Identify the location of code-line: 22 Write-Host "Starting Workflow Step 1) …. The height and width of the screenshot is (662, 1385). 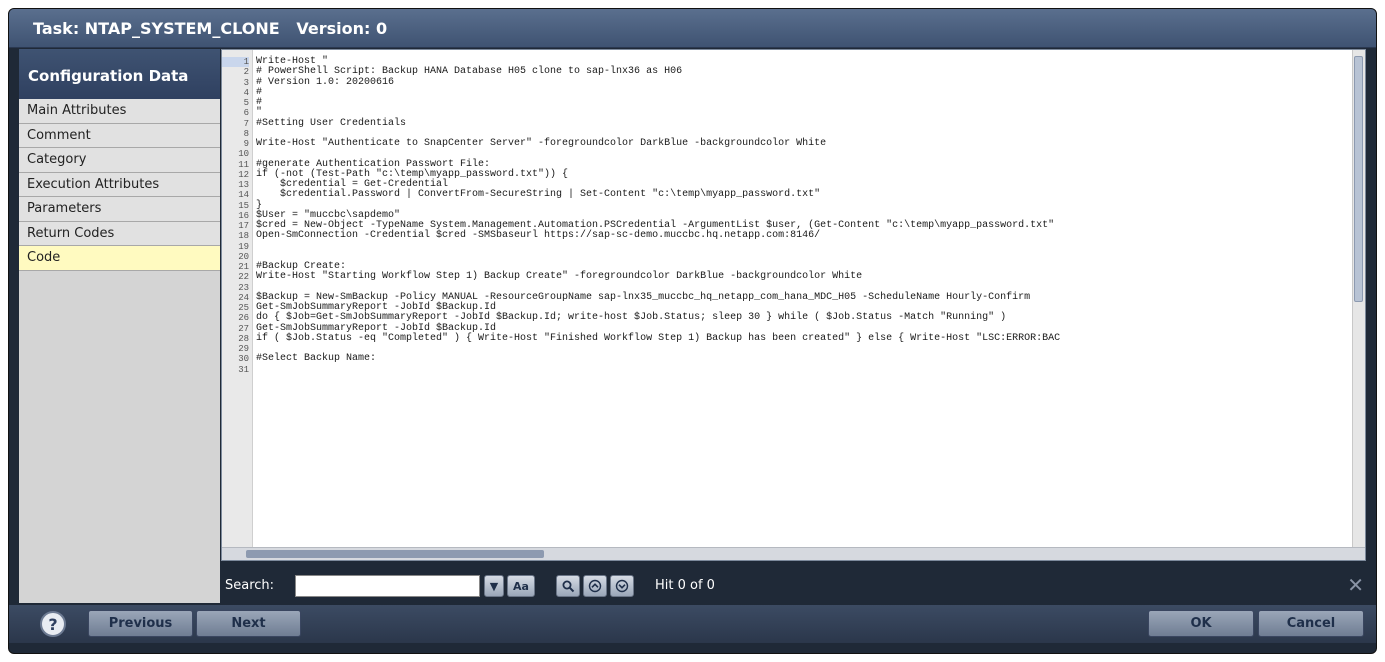
(787, 277).